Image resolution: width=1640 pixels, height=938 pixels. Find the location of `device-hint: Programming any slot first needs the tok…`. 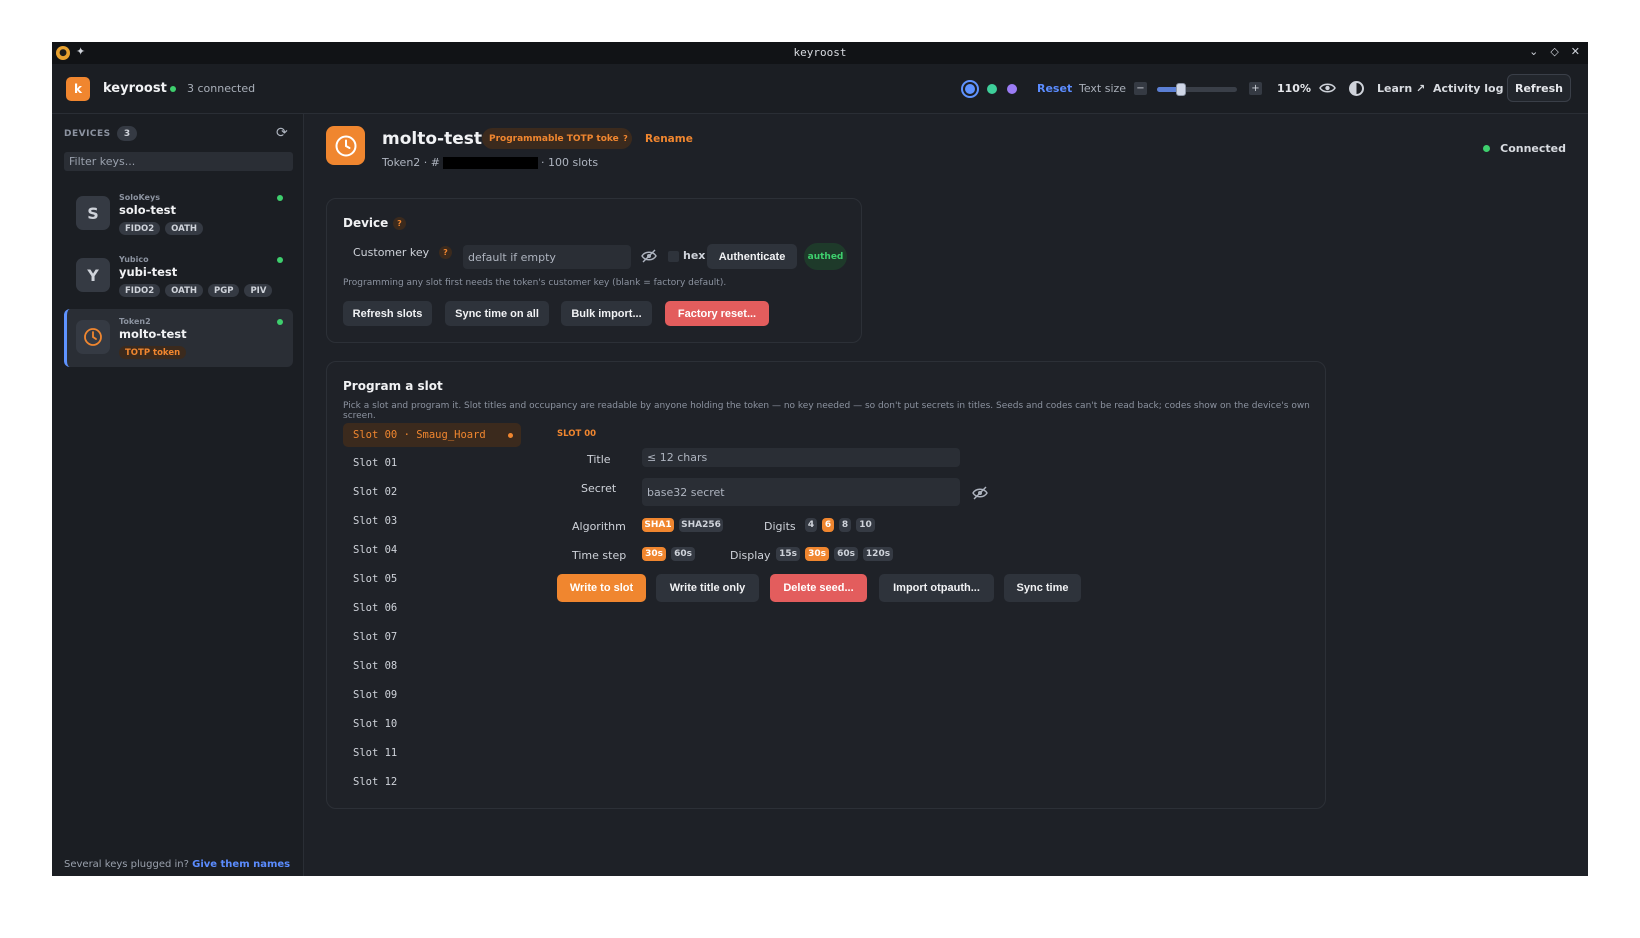

device-hint: Programming any slot first needs the tok… is located at coordinates (535, 283).